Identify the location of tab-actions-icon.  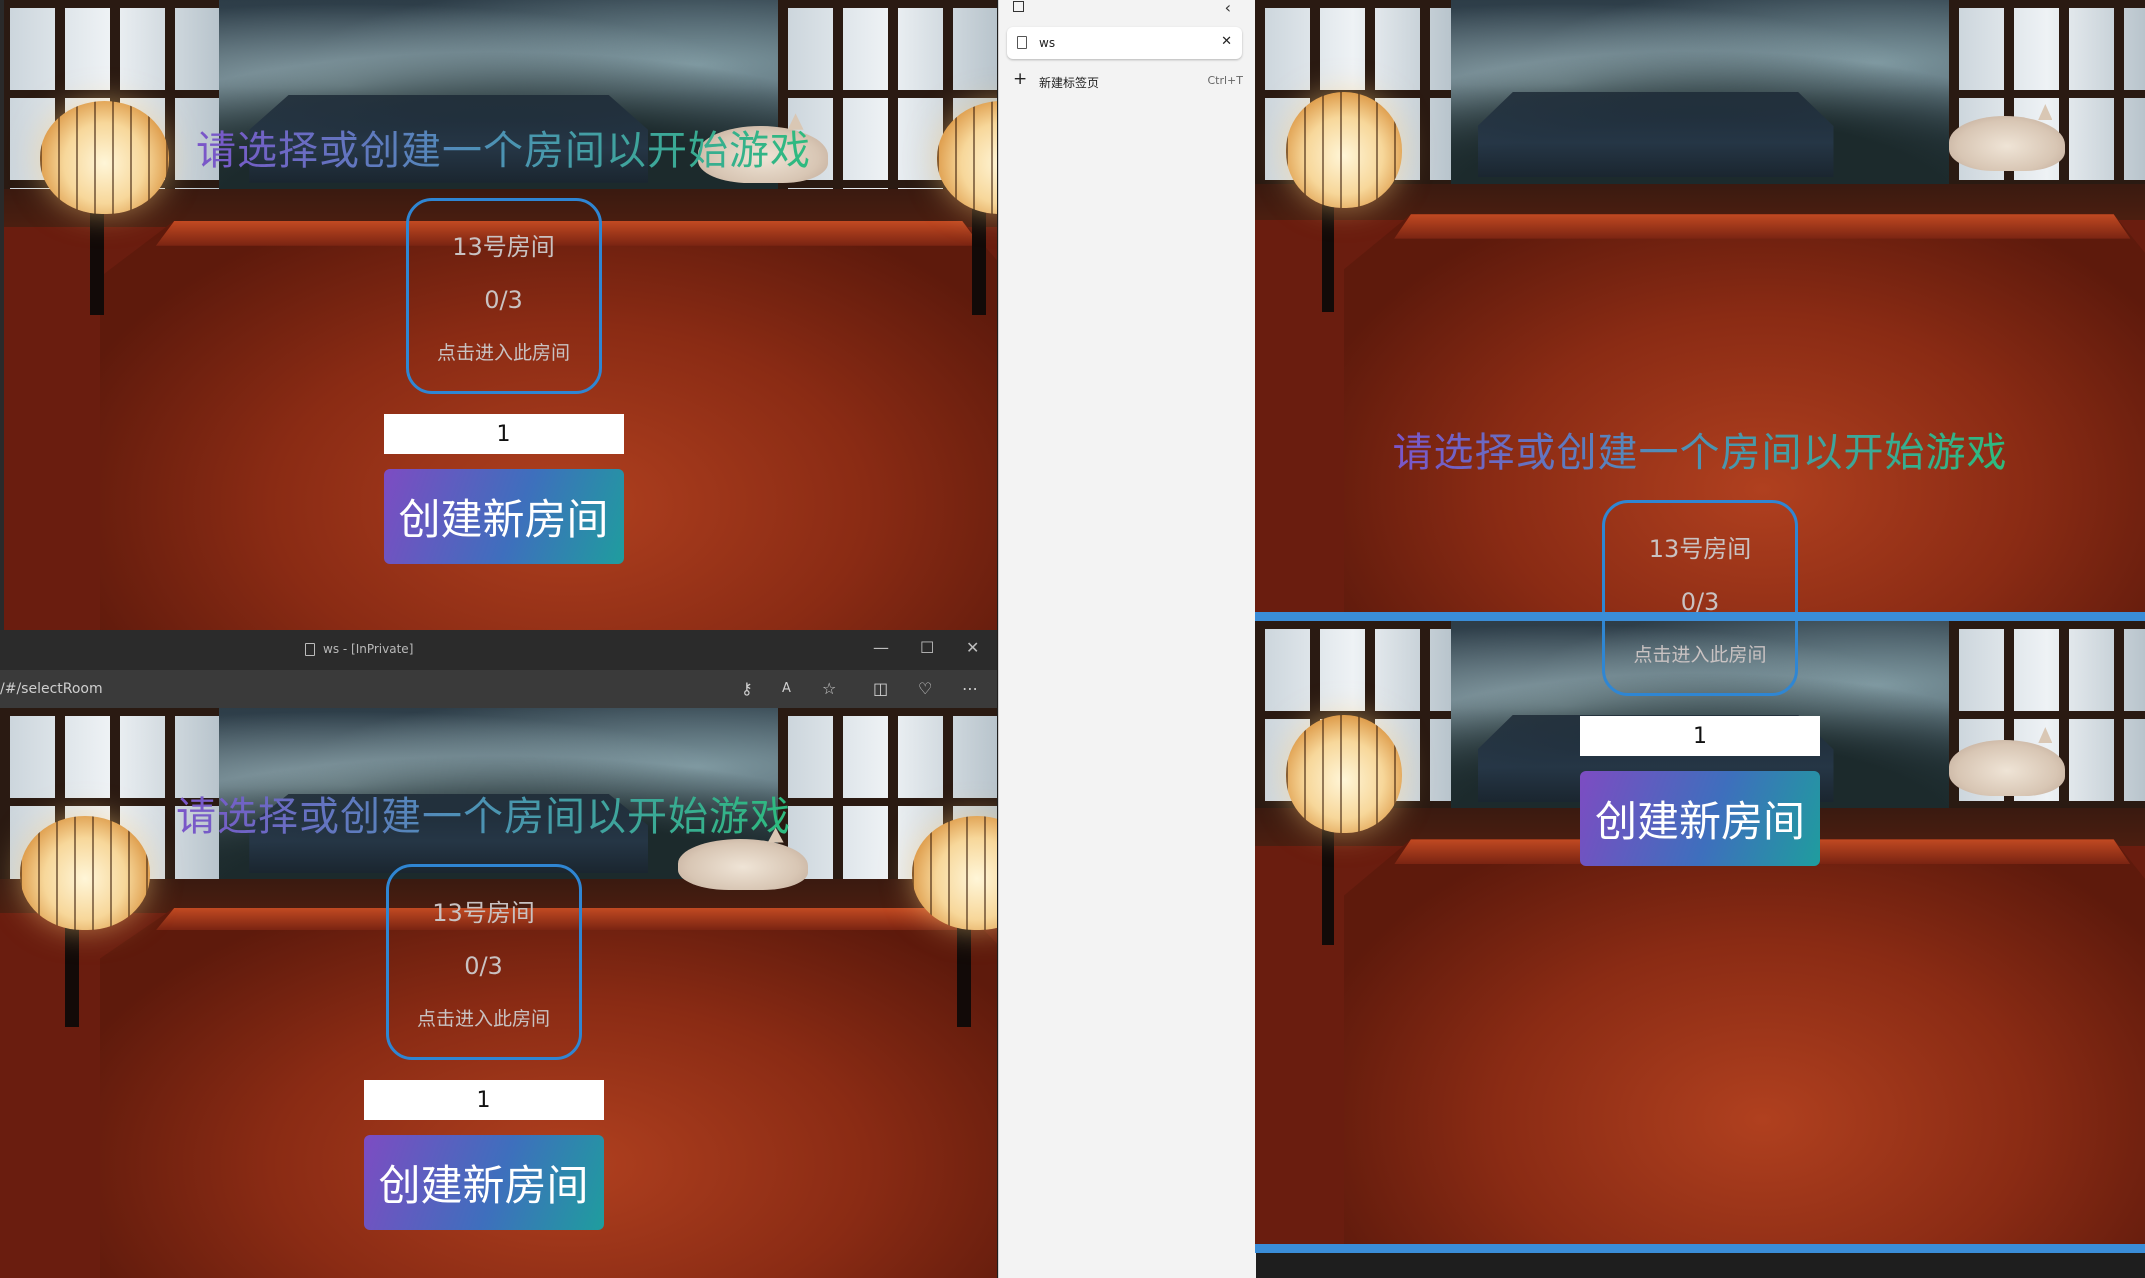
(1018, 6).